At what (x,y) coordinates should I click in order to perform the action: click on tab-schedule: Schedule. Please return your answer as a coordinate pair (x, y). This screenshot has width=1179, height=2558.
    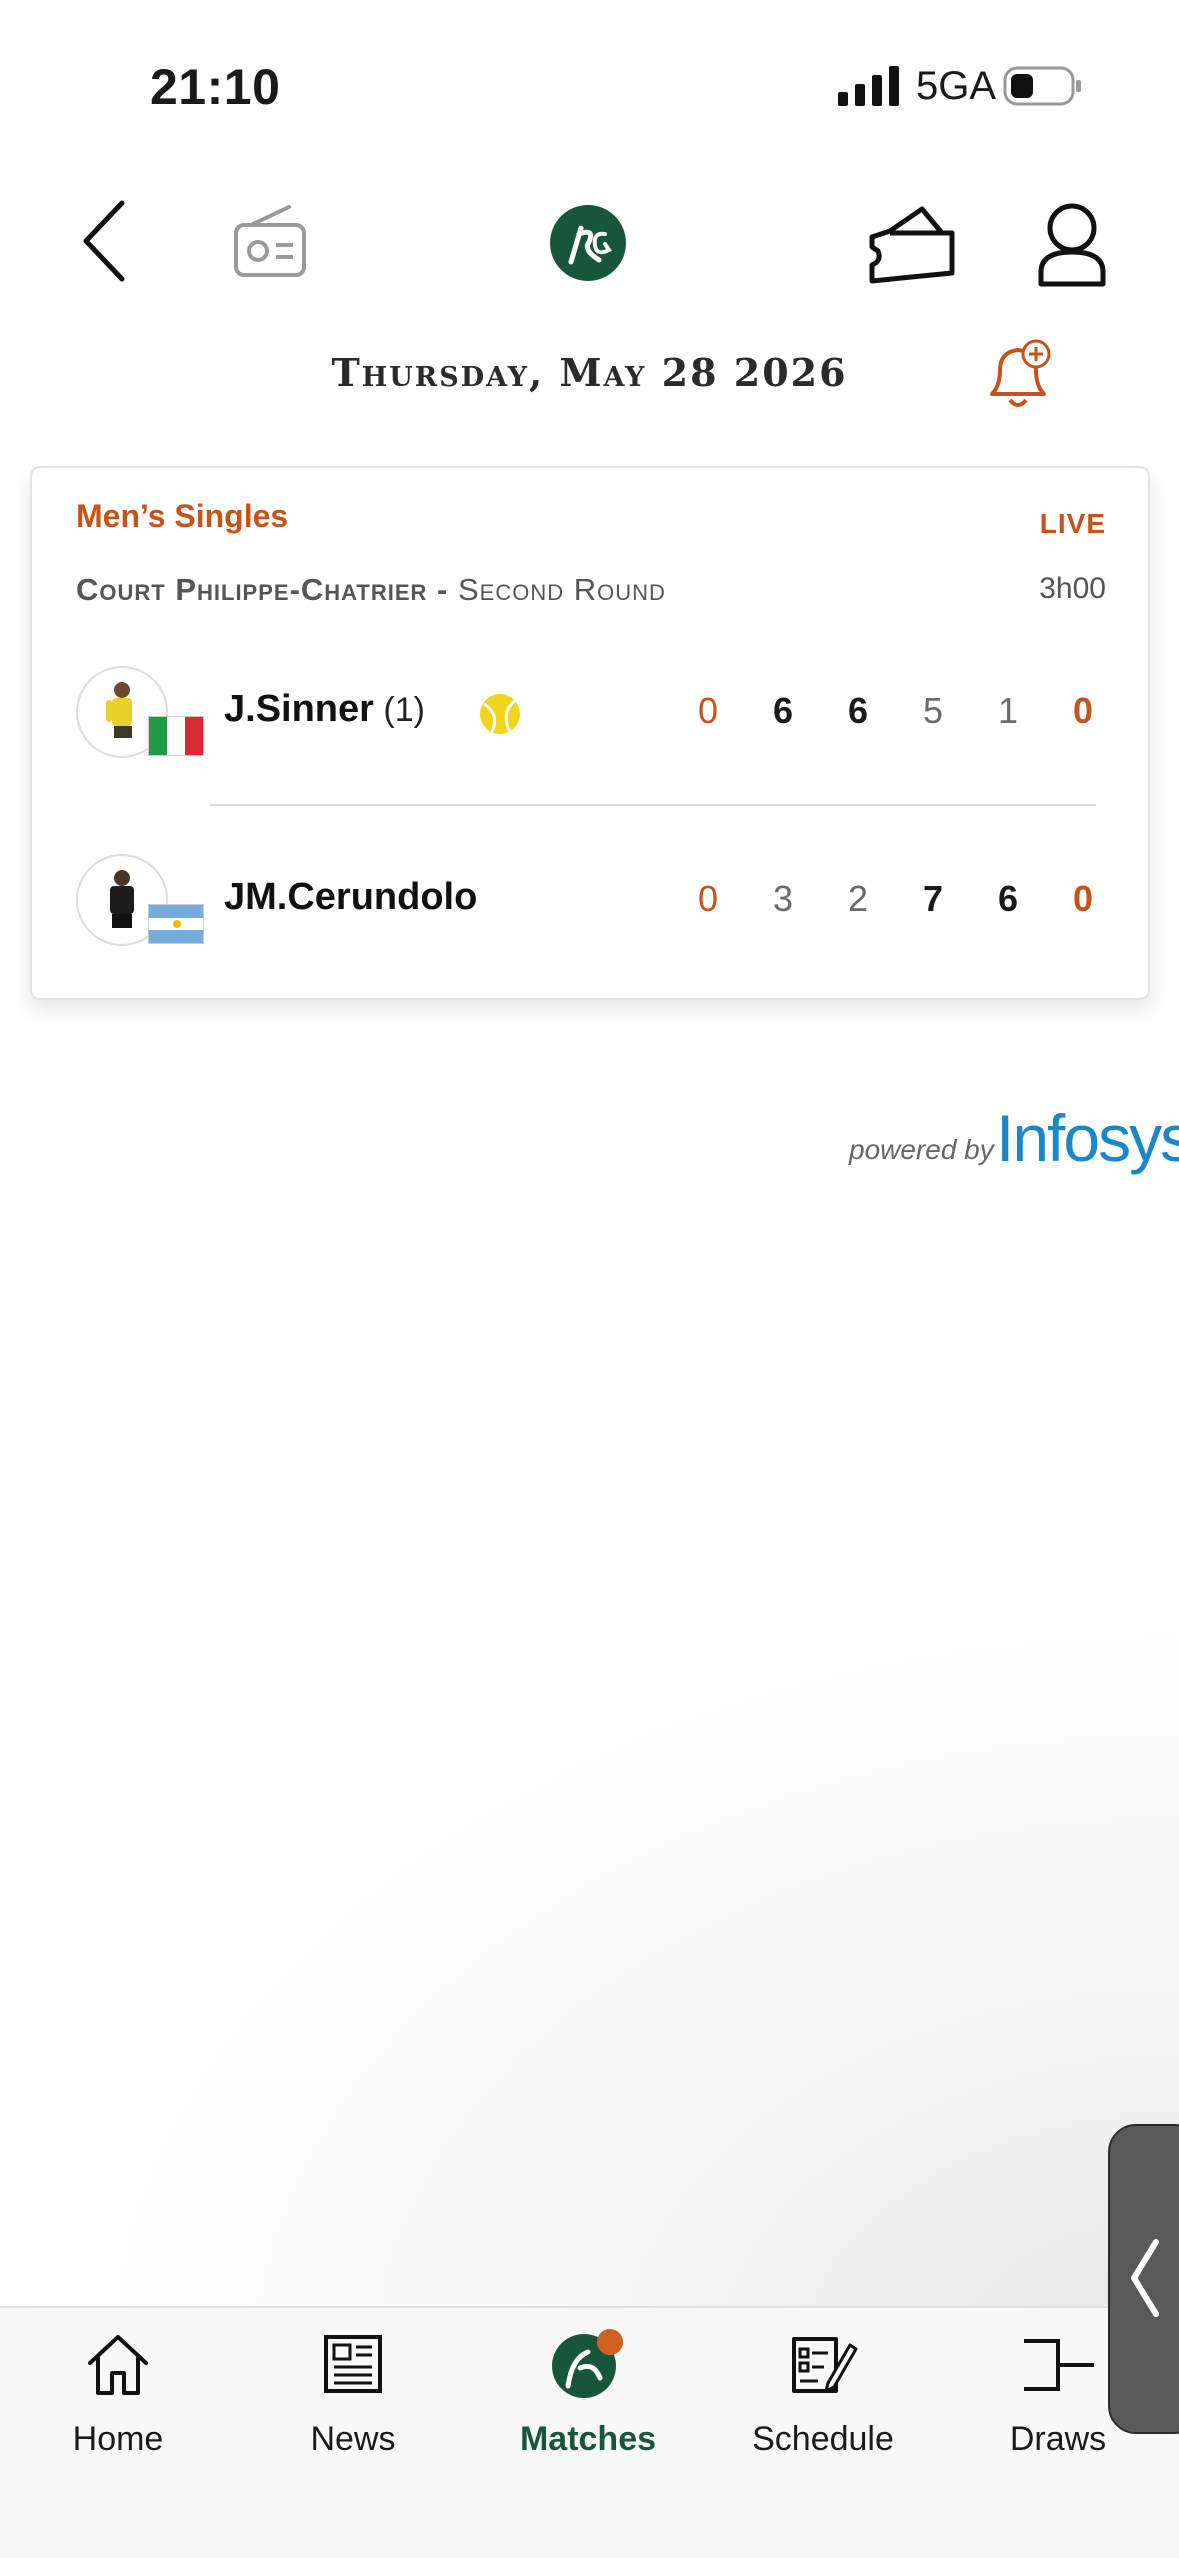
    Looking at the image, I should click on (823, 2393).